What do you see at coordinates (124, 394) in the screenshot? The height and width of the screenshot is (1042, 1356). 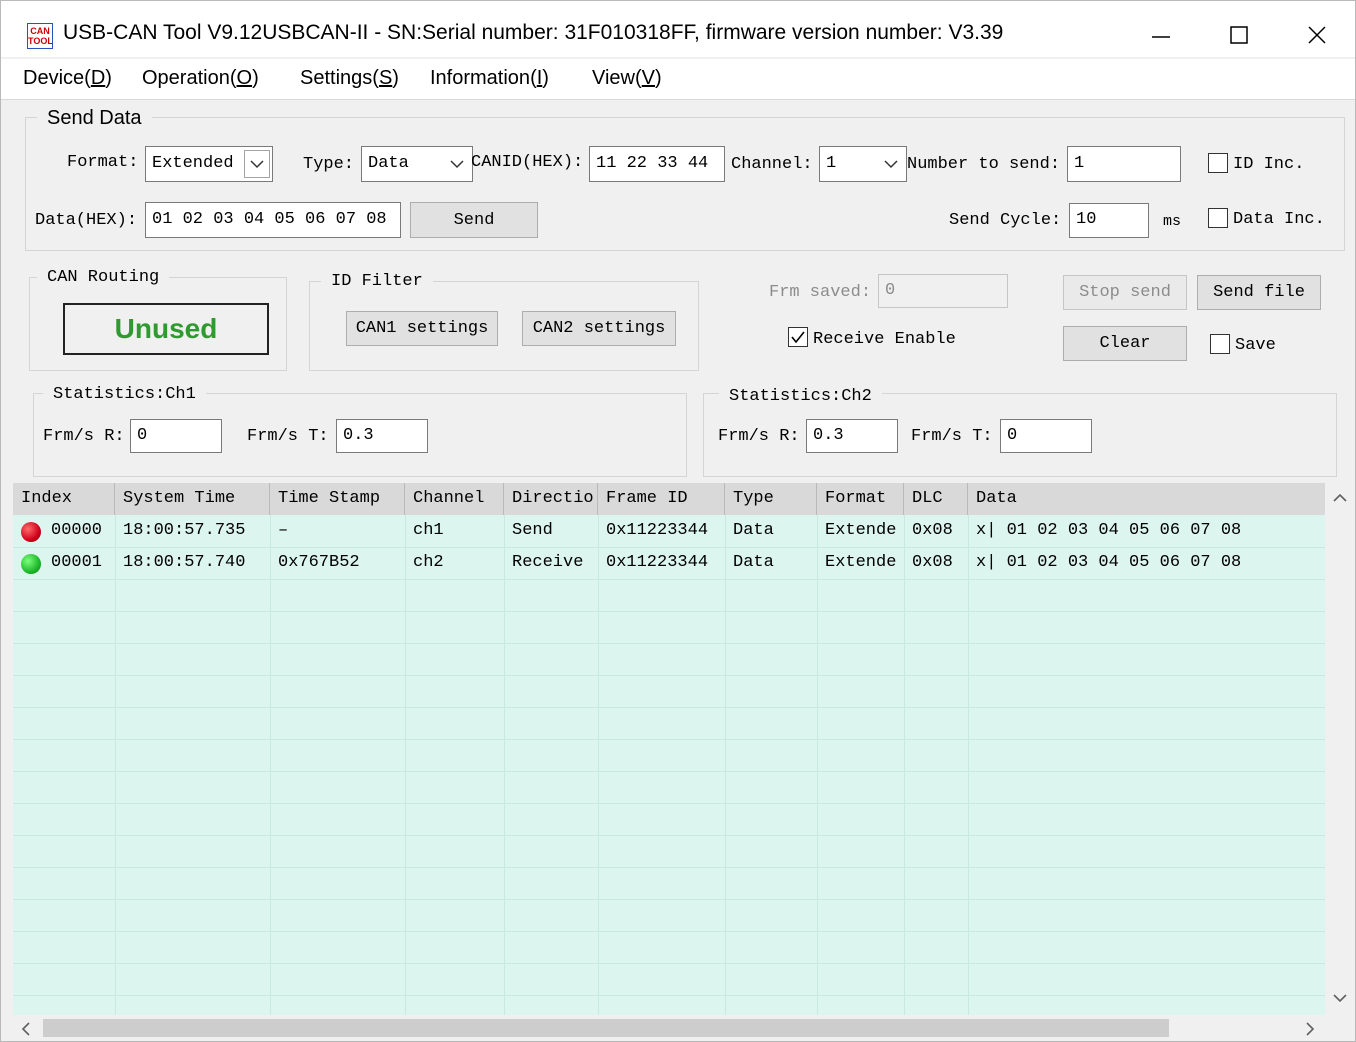 I see `statistics-ch1-group-title: Statistics:Ch1` at bounding box center [124, 394].